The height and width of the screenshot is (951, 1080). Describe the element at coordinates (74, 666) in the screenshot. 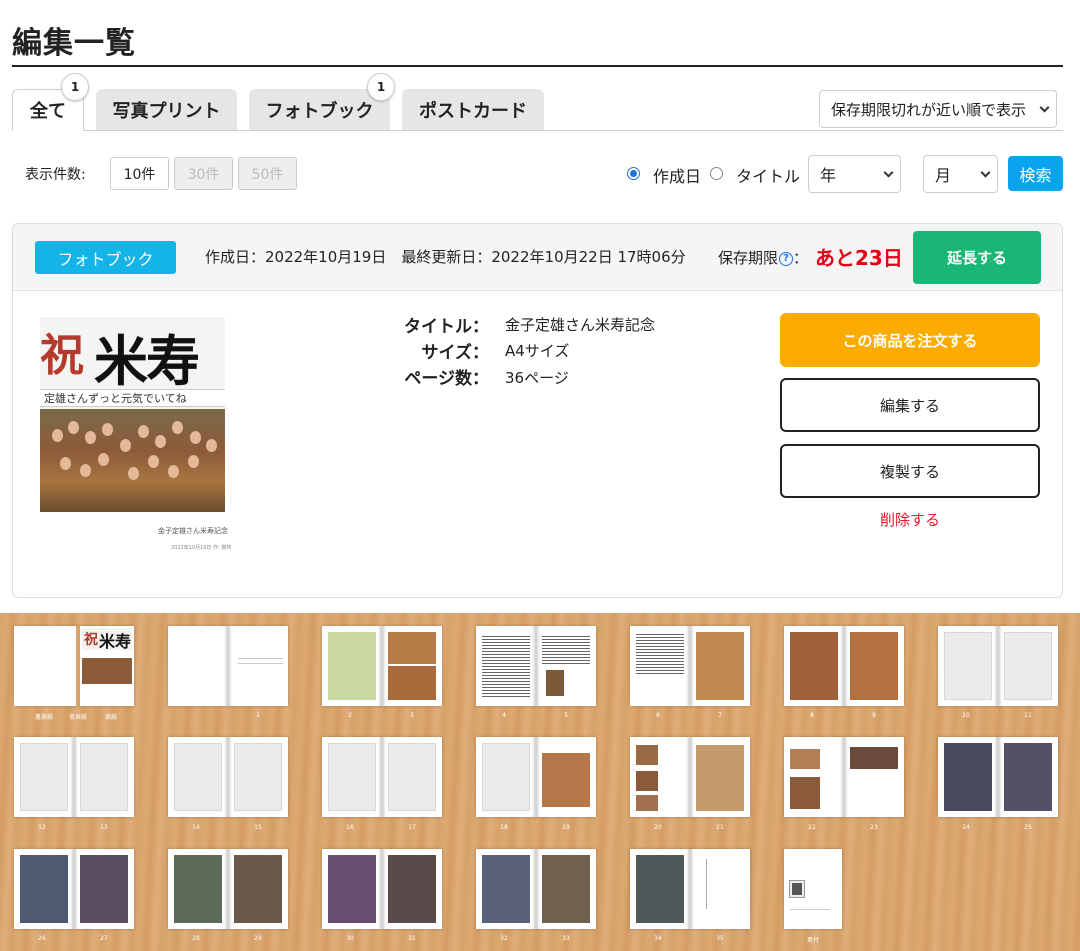

I see `spread-cover: 祝 米寿` at that location.